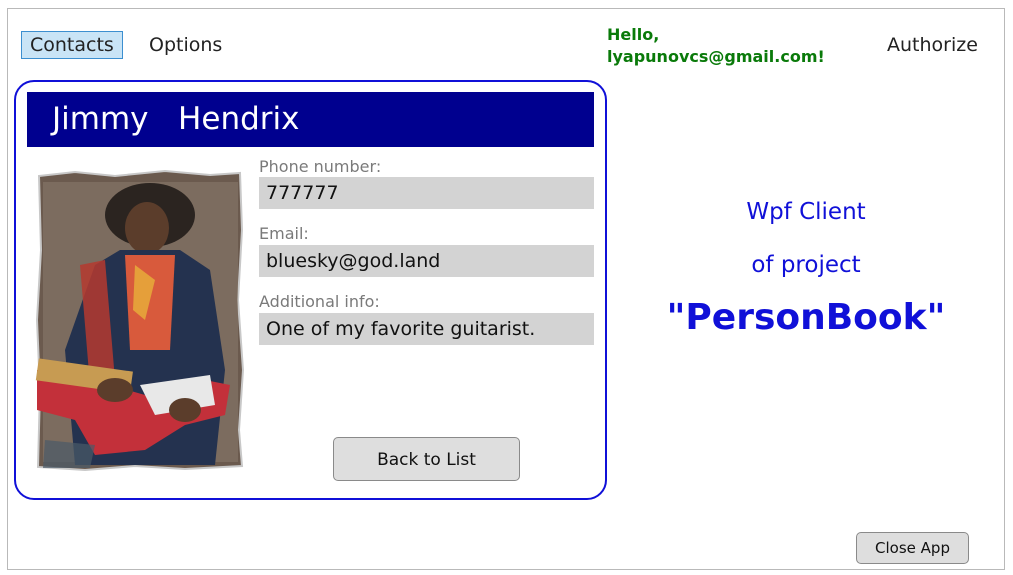 Image resolution: width=1013 pixels, height=575 pixels. I want to click on close-app-button: Close App, so click(912, 548).